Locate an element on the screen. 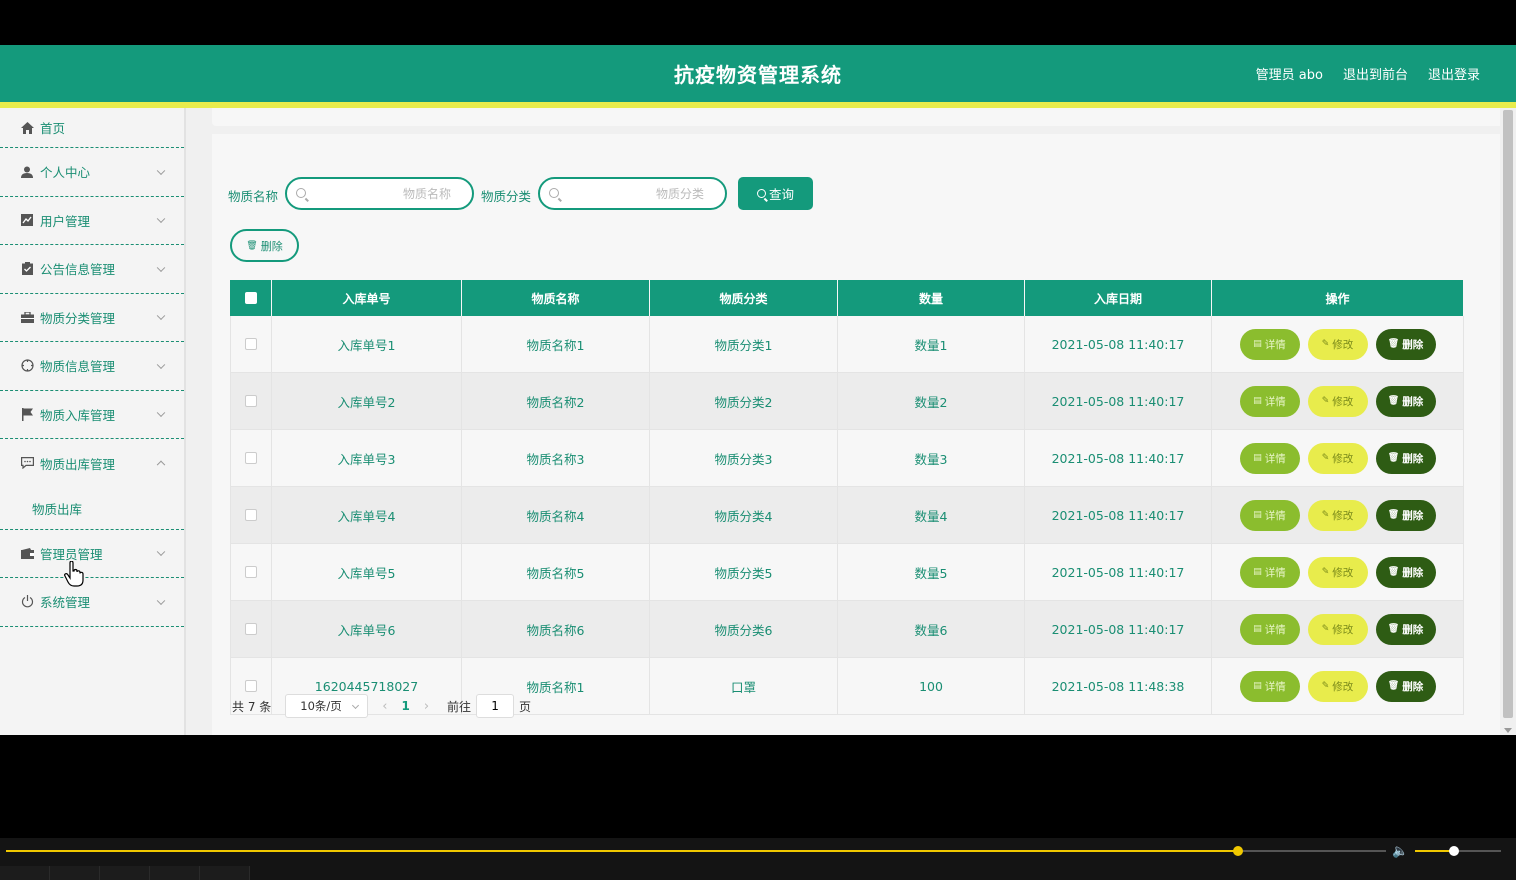 Image resolution: width=1516 pixels, height=880 pixels. seek-progress is located at coordinates (622, 851).